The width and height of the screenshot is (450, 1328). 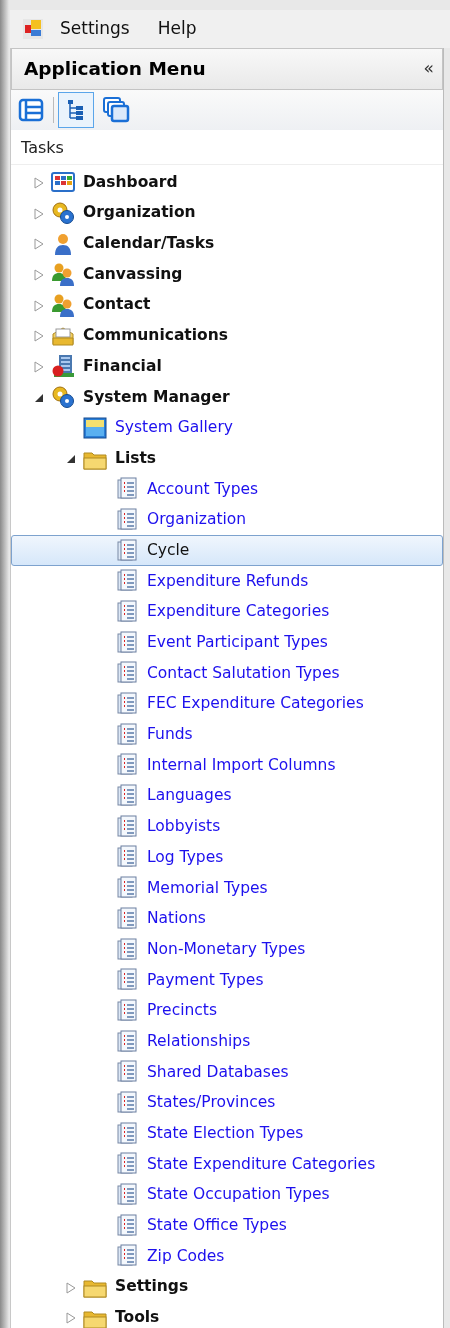 What do you see at coordinates (227, 735) in the screenshot?
I see `tree-item: Funds` at bounding box center [227, 735].